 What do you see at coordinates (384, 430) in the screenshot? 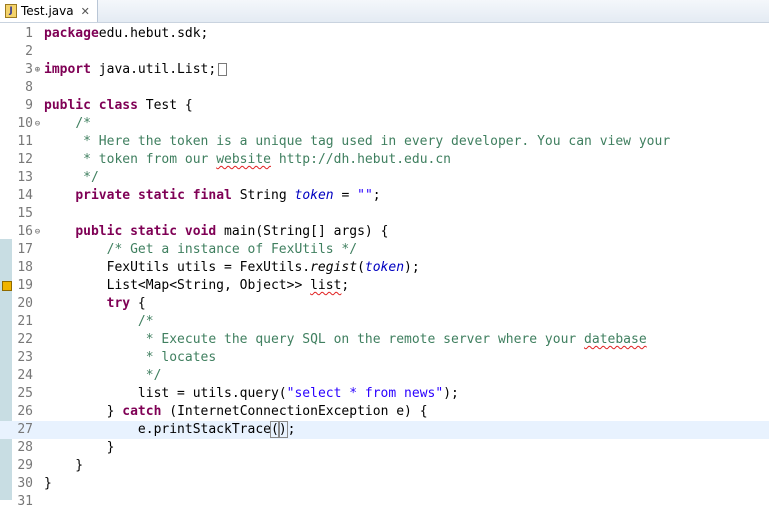
I see `code-line: 27 e.printStackTrace();` at bounding box center [384, 430].